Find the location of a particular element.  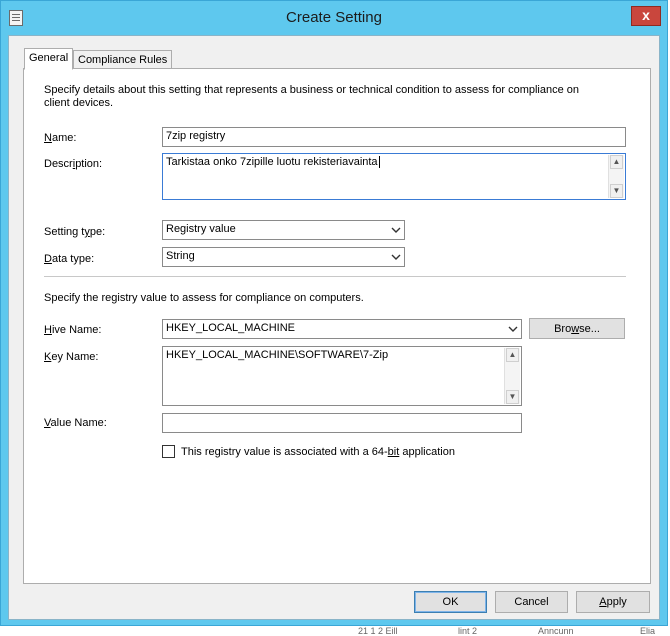

description-scrollbar: ▲ ▼ is located at coordinates (616, 176).